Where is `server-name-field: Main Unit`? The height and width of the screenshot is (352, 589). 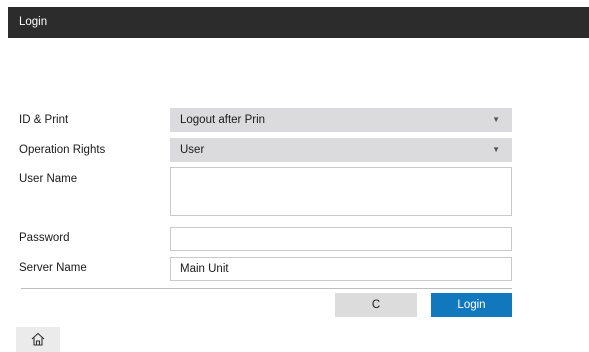 server-name-field: Main Unit is located at coordinates (341, 269).